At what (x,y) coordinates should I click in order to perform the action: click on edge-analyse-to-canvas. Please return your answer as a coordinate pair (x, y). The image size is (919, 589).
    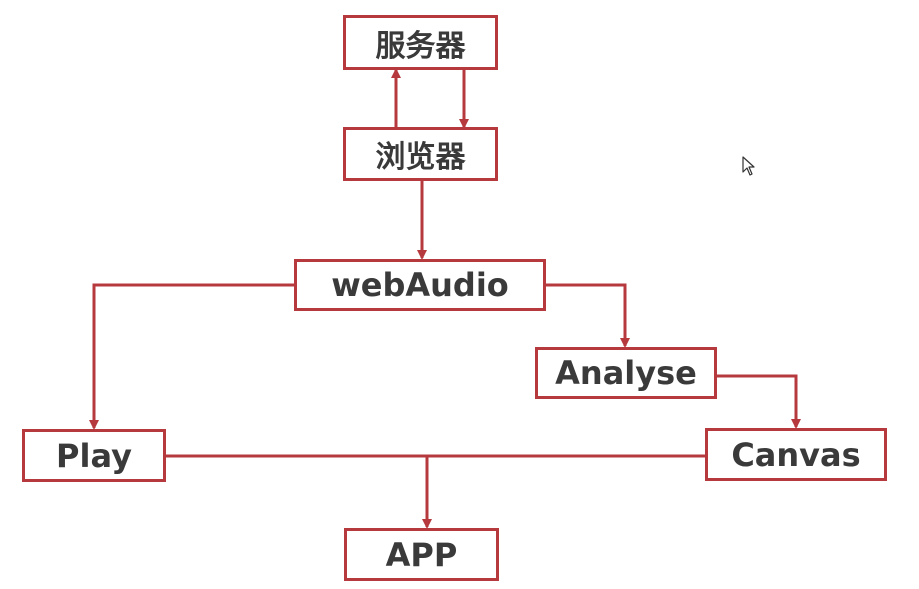
    Looking at the image, I should click on (759, 401).